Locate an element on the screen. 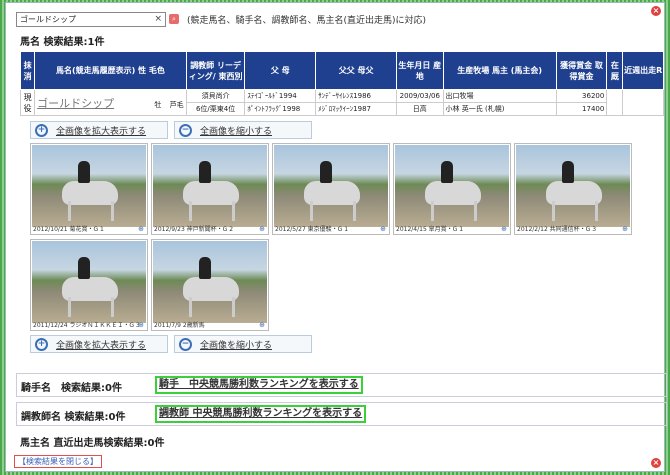 The width and height of the screenshot is (670, 475). acquired-cell: 17400 is located at coordinates (581, 109).